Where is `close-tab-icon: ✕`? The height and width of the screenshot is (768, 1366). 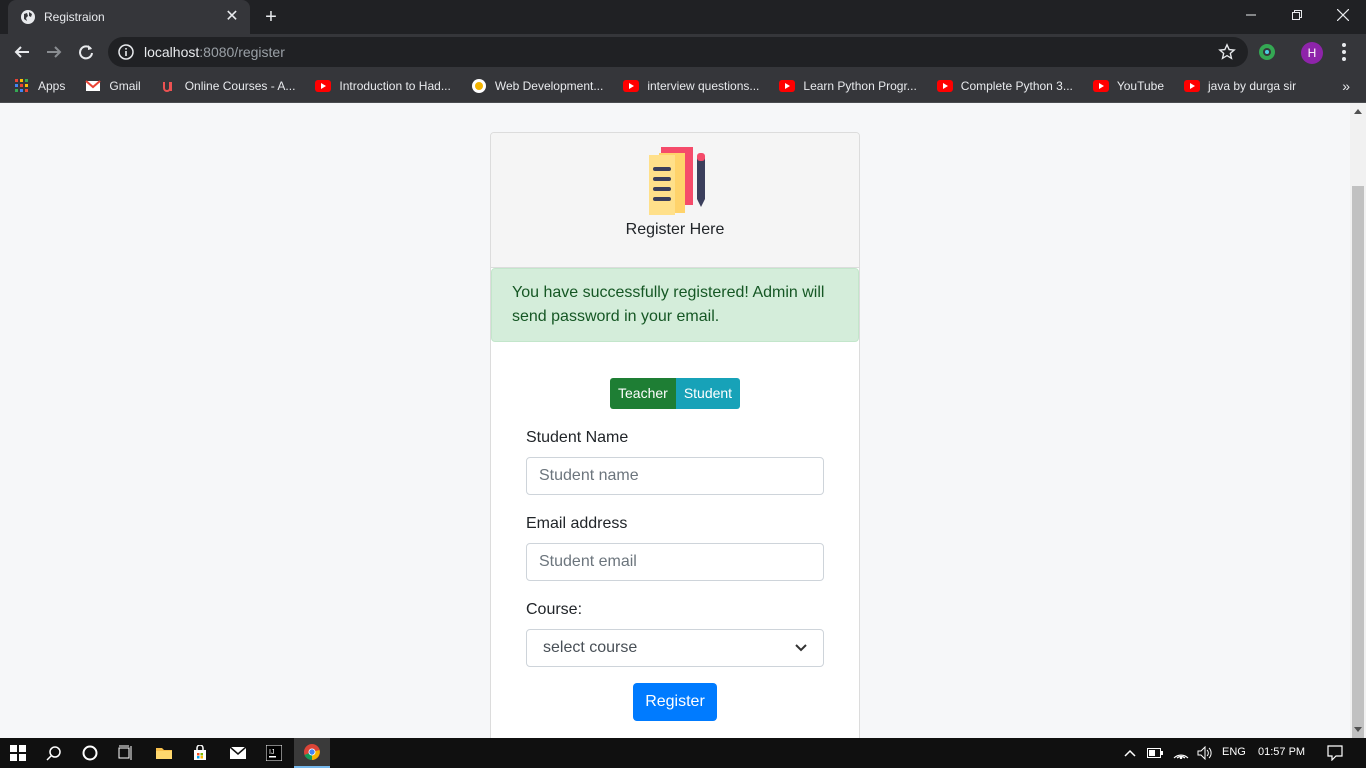 close-tab-icon: ✕ is located at coordinates (232, 17).